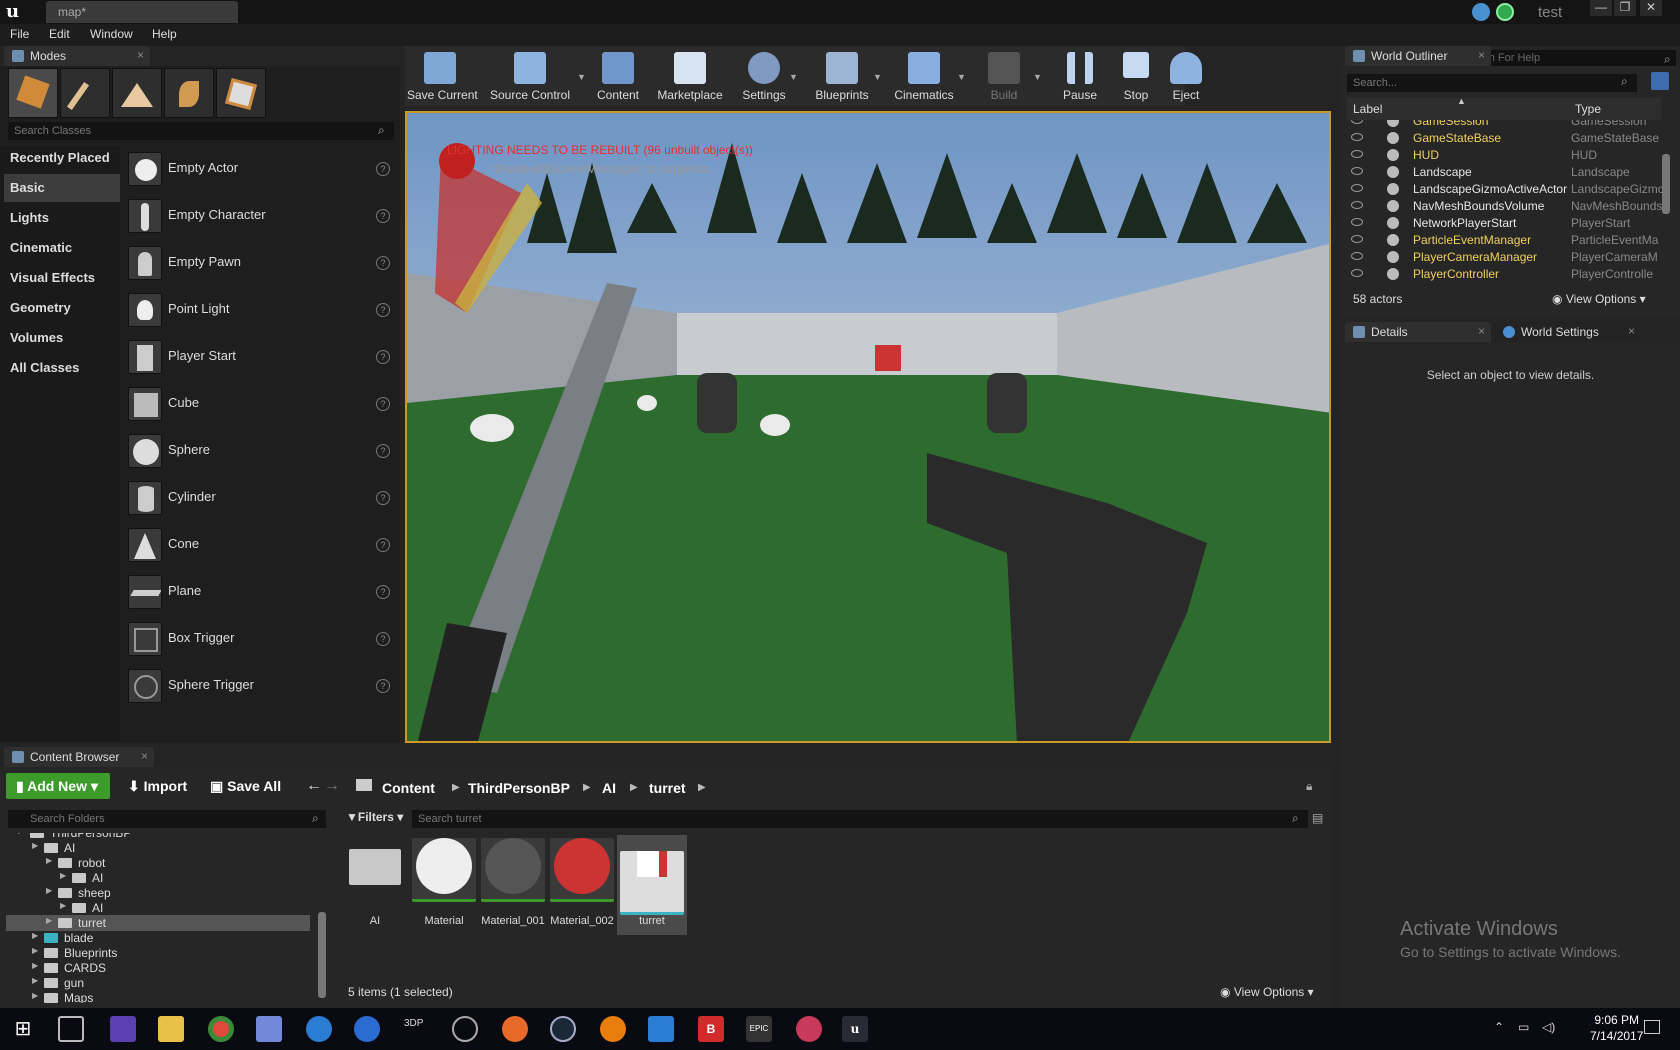 Image resolution: width=1680 pixels, height=1050 pixels. What do you see at coordinates (1505, 12) in the screenshot?
I see `source-control-status-icon` at bounding box center [1505, 12].